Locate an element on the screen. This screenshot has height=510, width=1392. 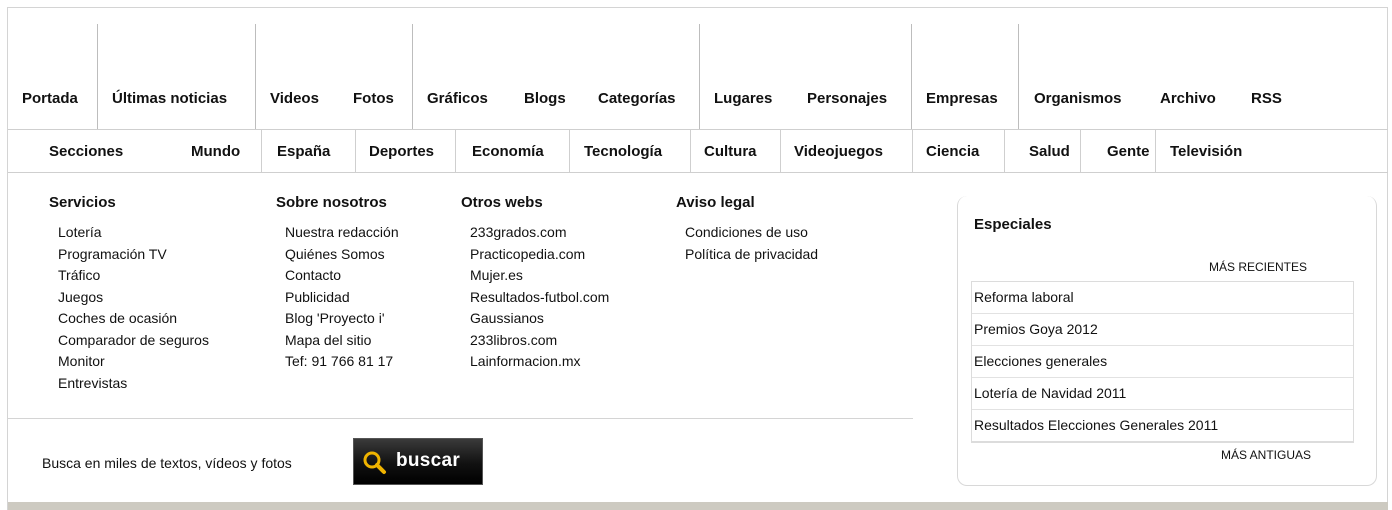
especial-item: Elecciones generales is located at coordinates (1162, 362).